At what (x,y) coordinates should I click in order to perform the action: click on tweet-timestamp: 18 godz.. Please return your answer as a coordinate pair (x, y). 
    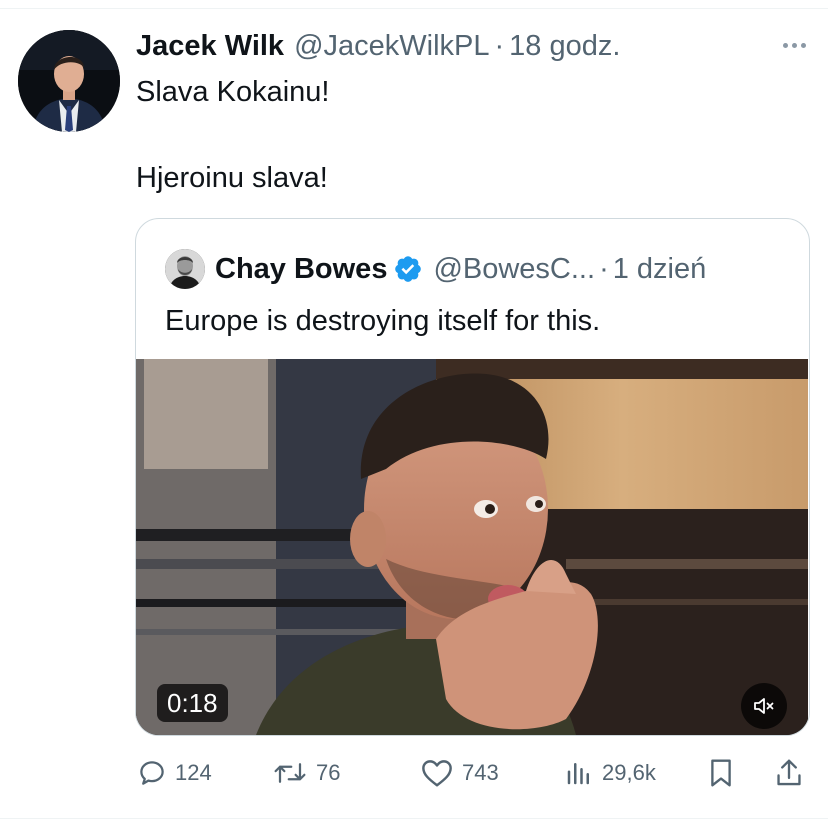
    Looking at the image, I should click on (564, 46).